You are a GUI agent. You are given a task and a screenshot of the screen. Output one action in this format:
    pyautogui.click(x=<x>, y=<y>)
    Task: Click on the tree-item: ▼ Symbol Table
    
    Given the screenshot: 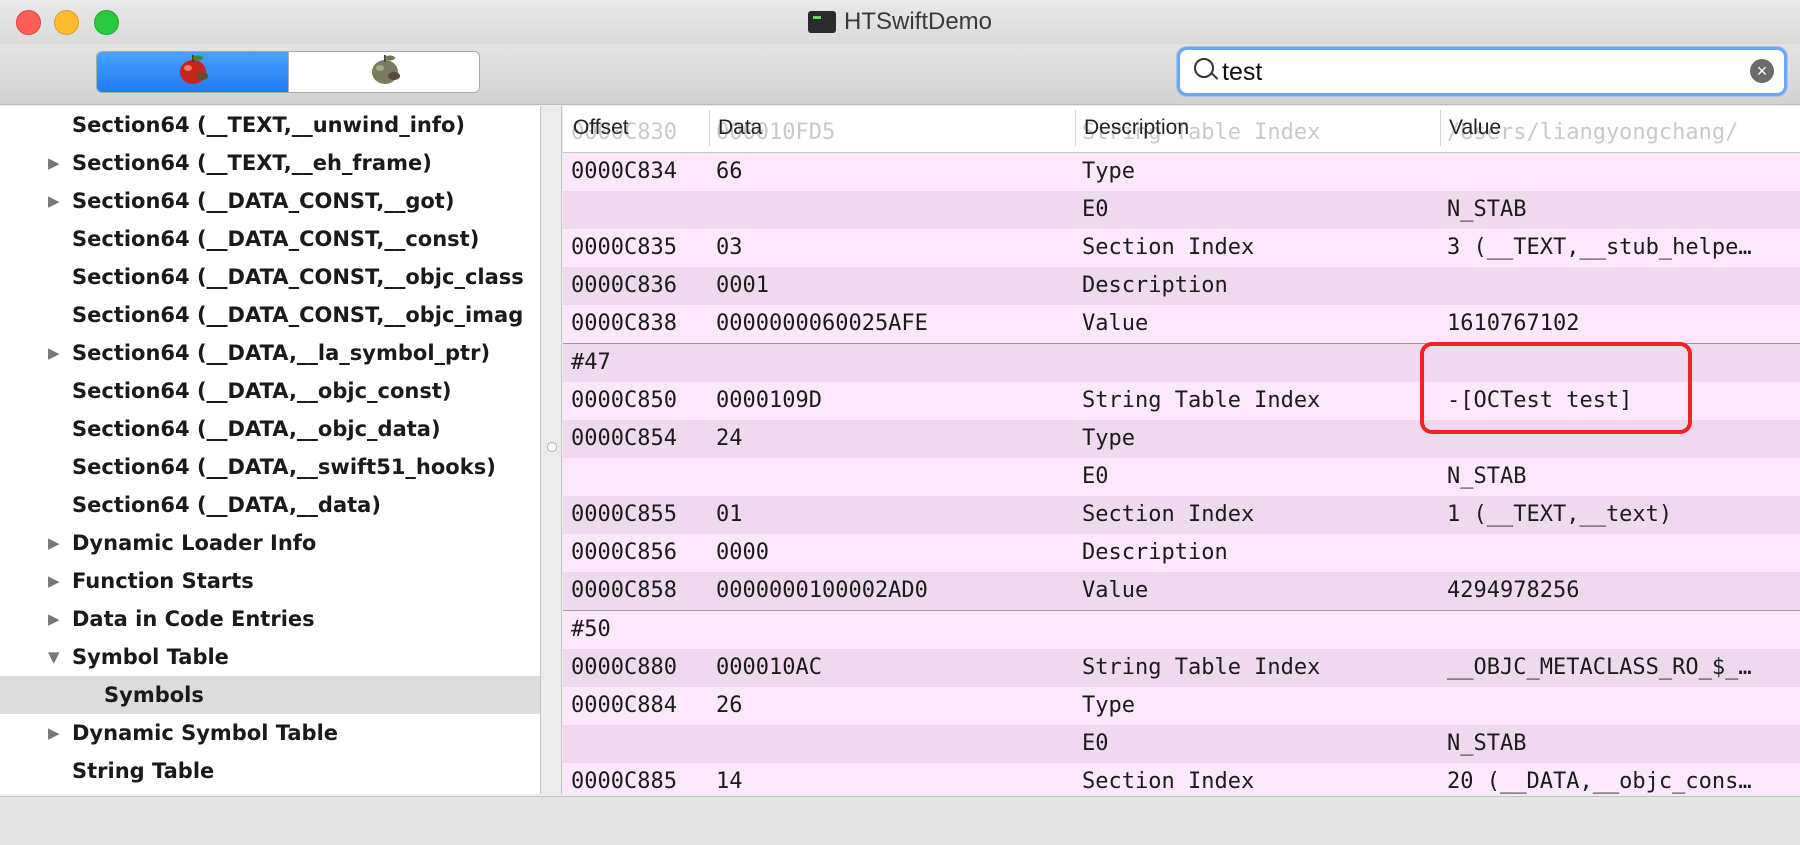 What is the action you would take?
    pyautogui.click(x=270, y=657)
    